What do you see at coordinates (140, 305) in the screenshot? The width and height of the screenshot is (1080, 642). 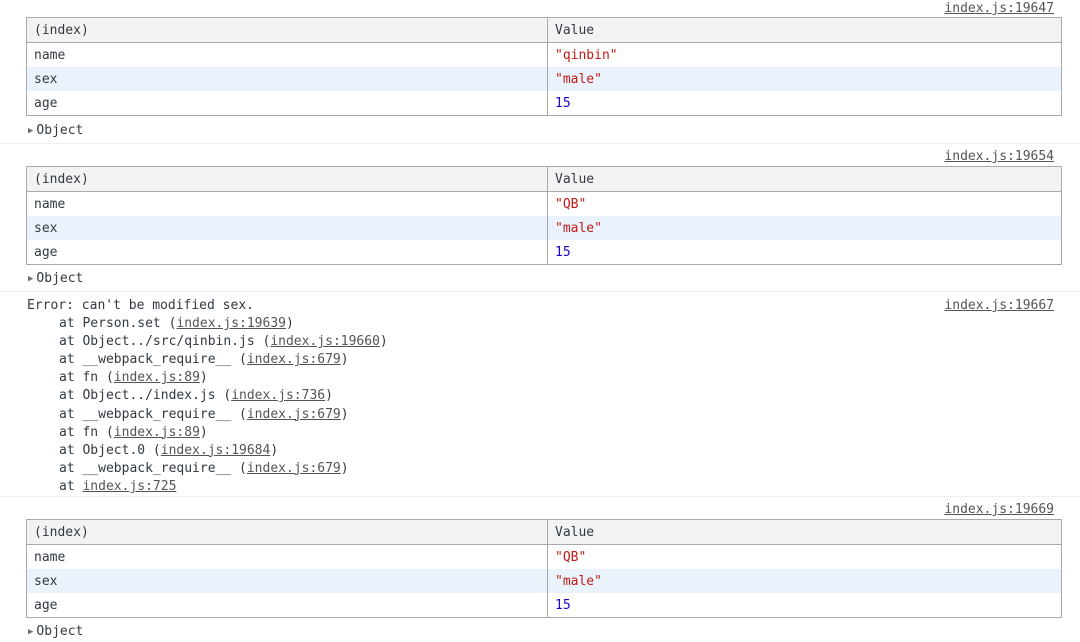 I see `error-text: Error: can't be modified sex.` at bounding box center [140, 305].